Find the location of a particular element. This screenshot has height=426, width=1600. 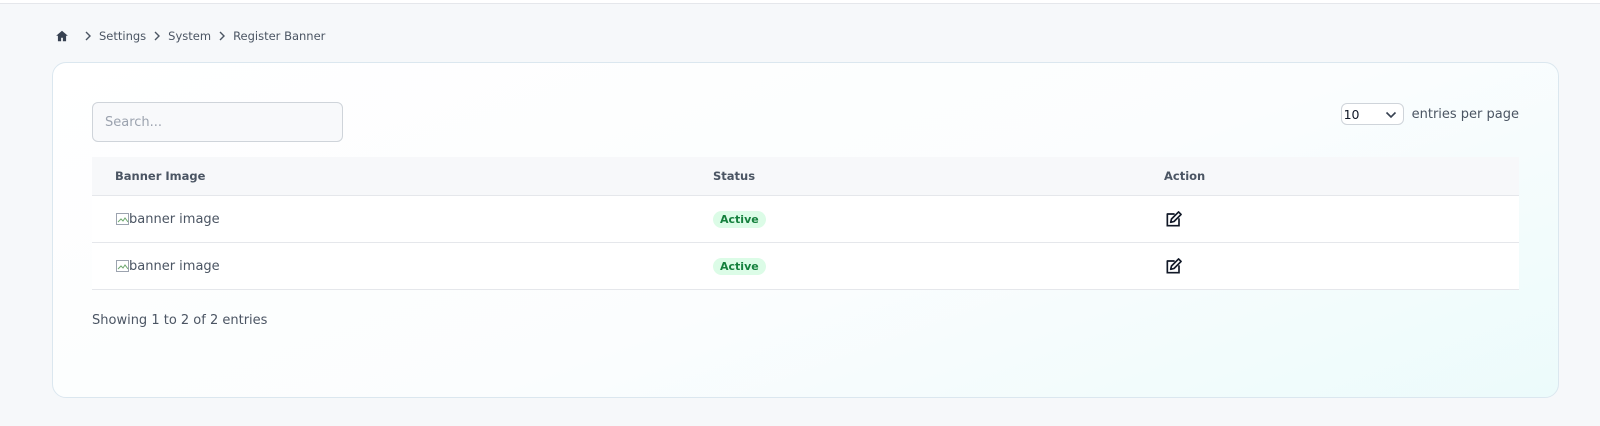

page-size-value: 10 is located at coordinates (1351, 114).